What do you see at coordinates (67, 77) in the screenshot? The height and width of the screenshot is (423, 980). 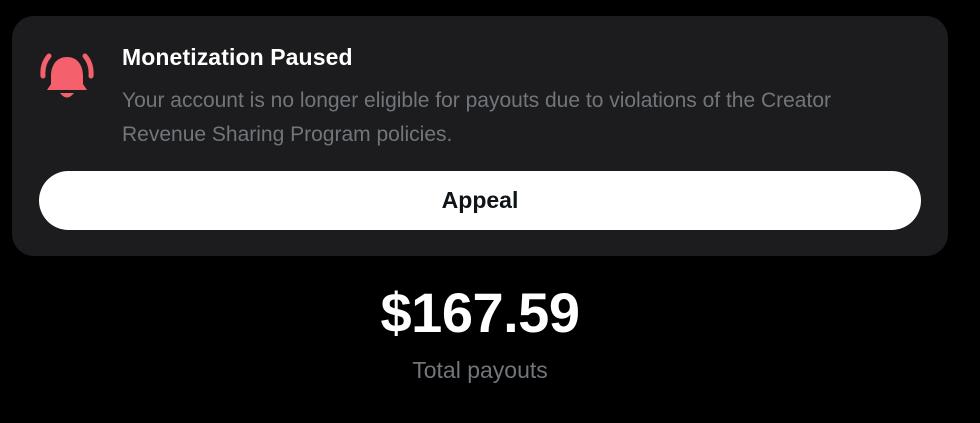 I see `bell-ringing-icon` at bounding box center [67, 77].